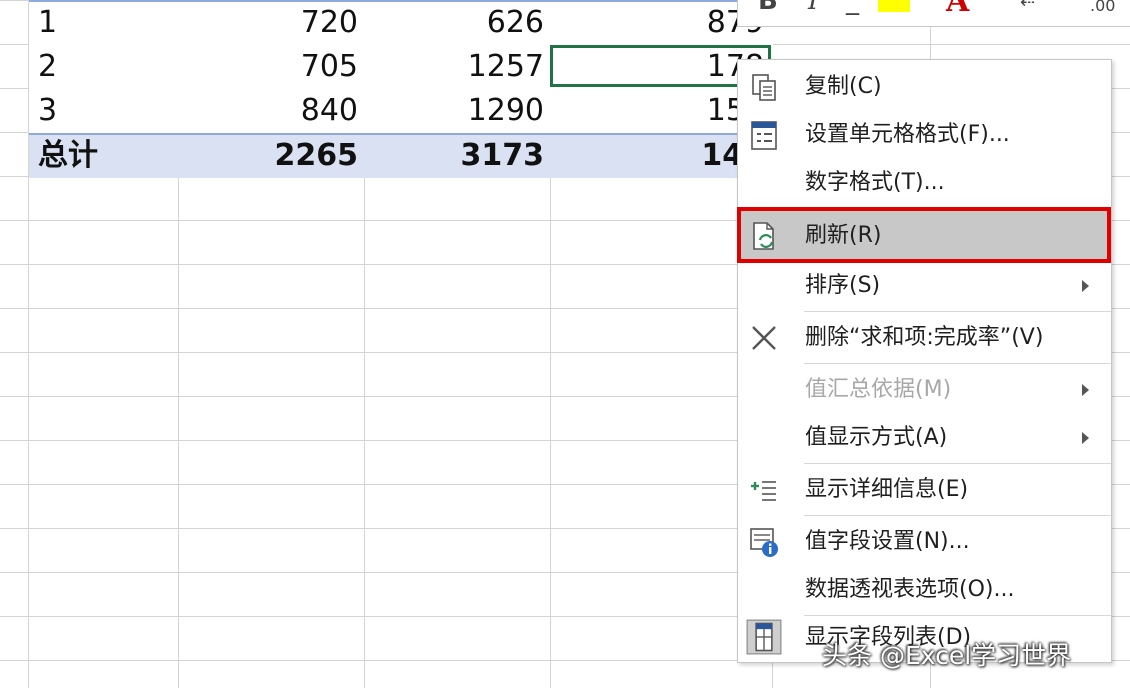  I want to click on value-cell: 1257, so click(455, 67).